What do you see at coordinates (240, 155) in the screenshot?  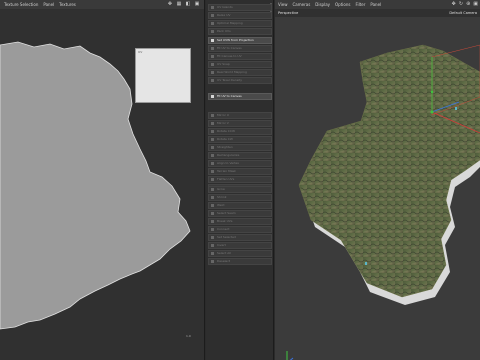 I see `tool-button: Rectangularize` at bounding box center [240, 155].